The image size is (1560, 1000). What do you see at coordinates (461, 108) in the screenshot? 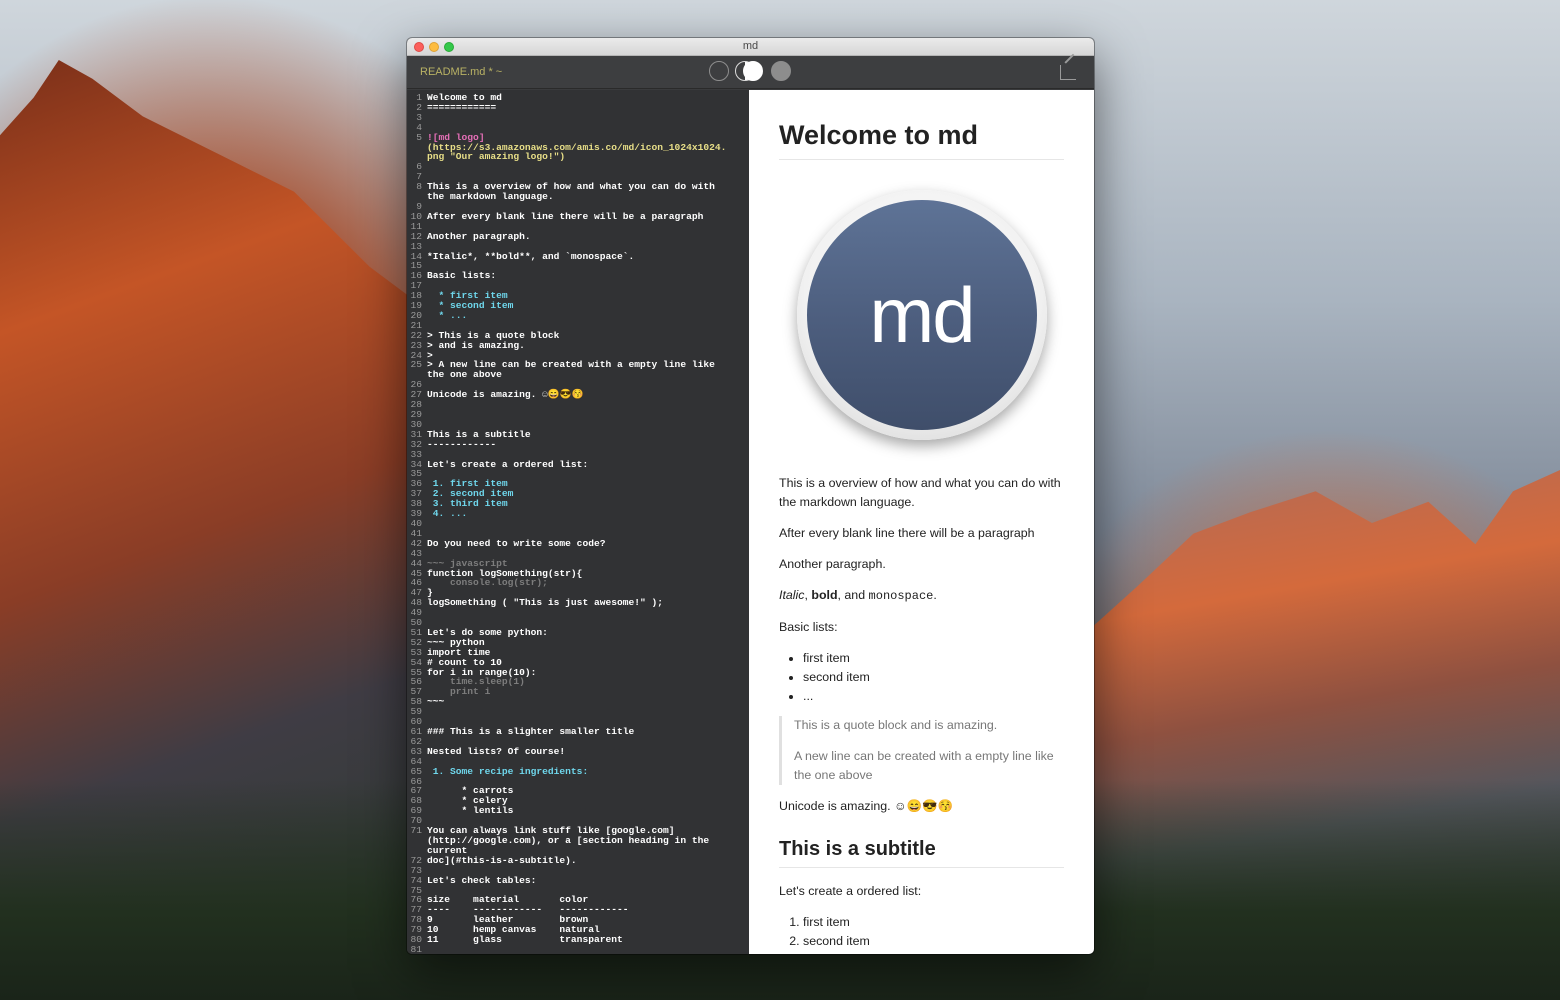
I see `line-text: ============` at bounding box center [461, 108].